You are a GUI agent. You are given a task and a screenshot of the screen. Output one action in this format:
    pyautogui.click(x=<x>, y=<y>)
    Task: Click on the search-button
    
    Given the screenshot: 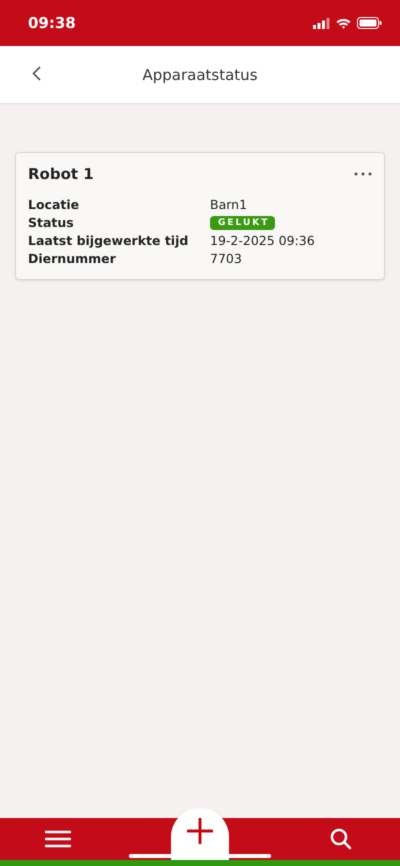 What is the action you would take?
    pyautogui.click(x=341, y=839)
    